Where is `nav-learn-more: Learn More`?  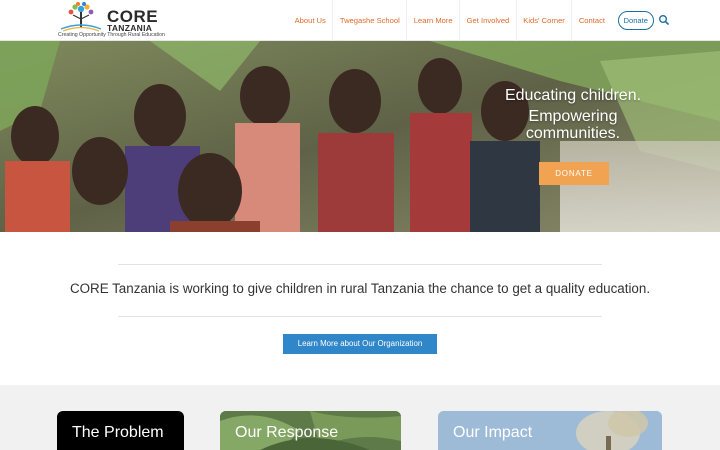 nav-learn-more: Learn More is located at coordinates (432, 20).